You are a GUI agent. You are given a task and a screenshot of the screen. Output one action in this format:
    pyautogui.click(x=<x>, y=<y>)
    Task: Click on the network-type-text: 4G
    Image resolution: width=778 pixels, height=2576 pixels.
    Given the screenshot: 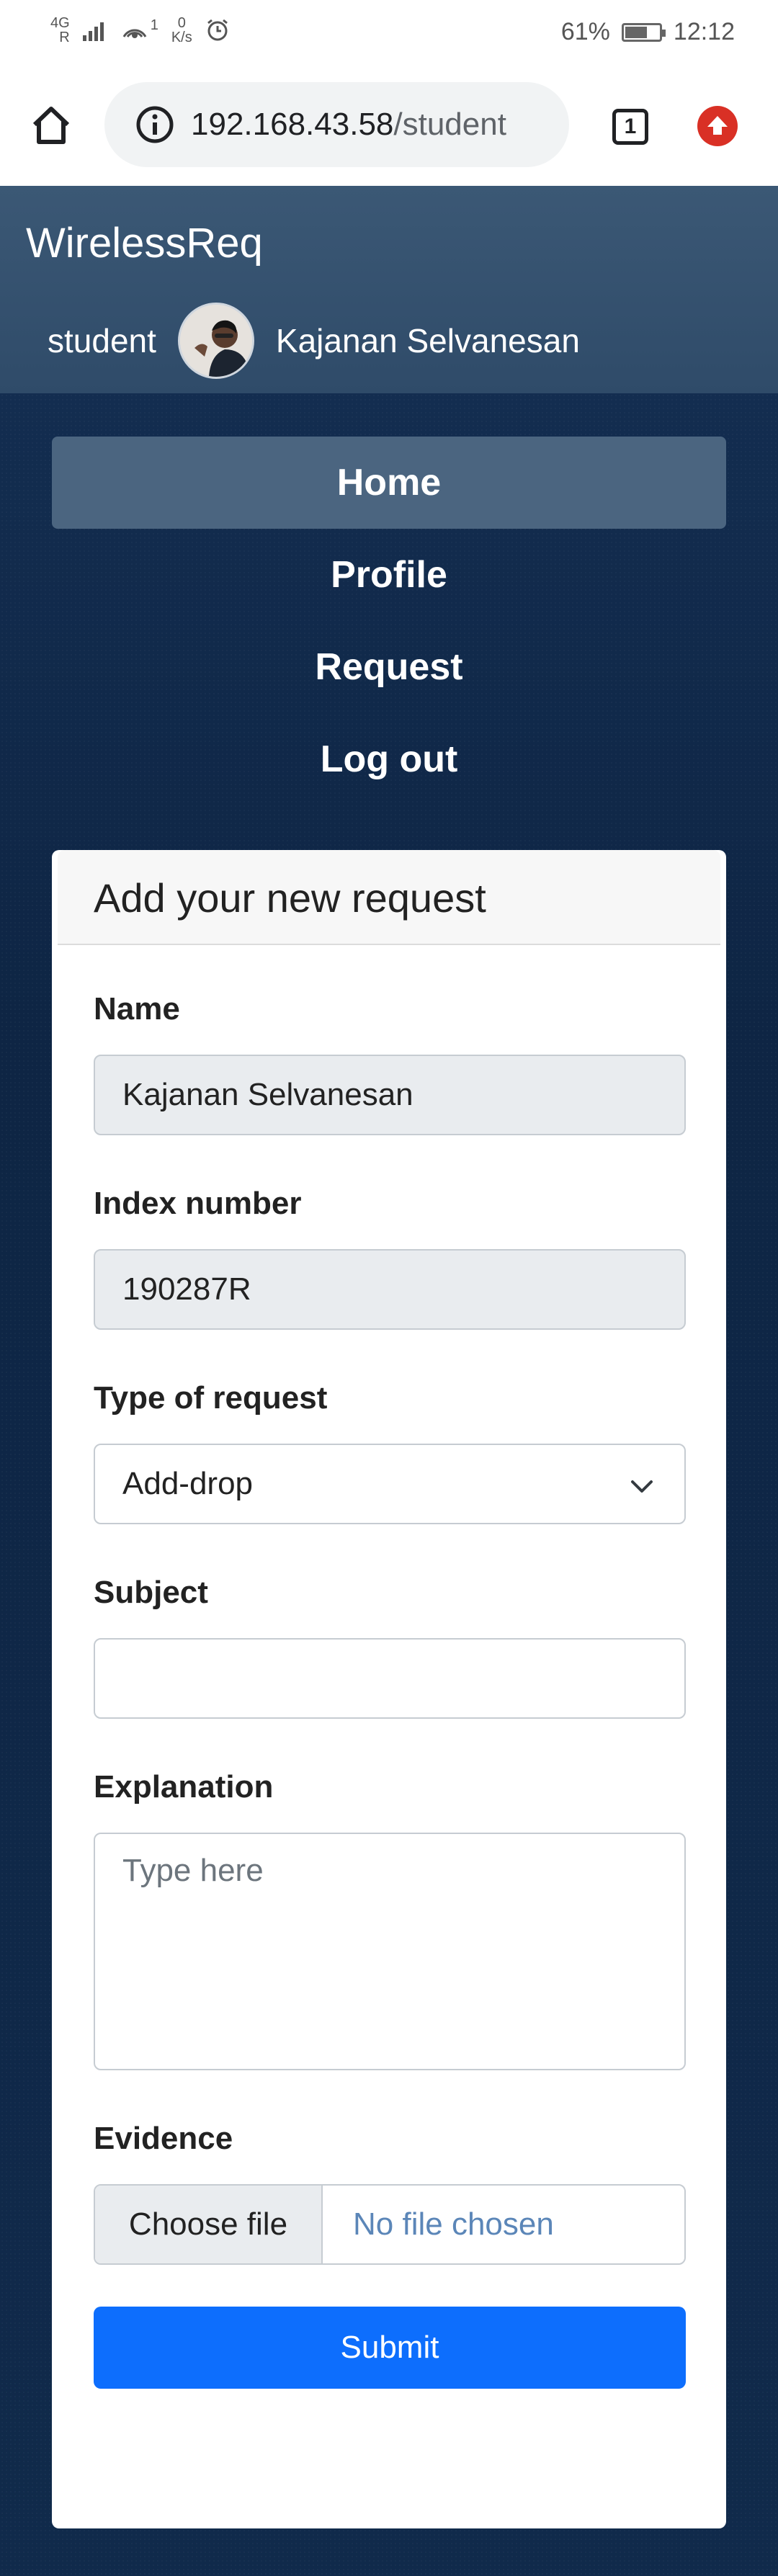 What is the action you would take?
    pyautogui.click(x=60, y=23)
    